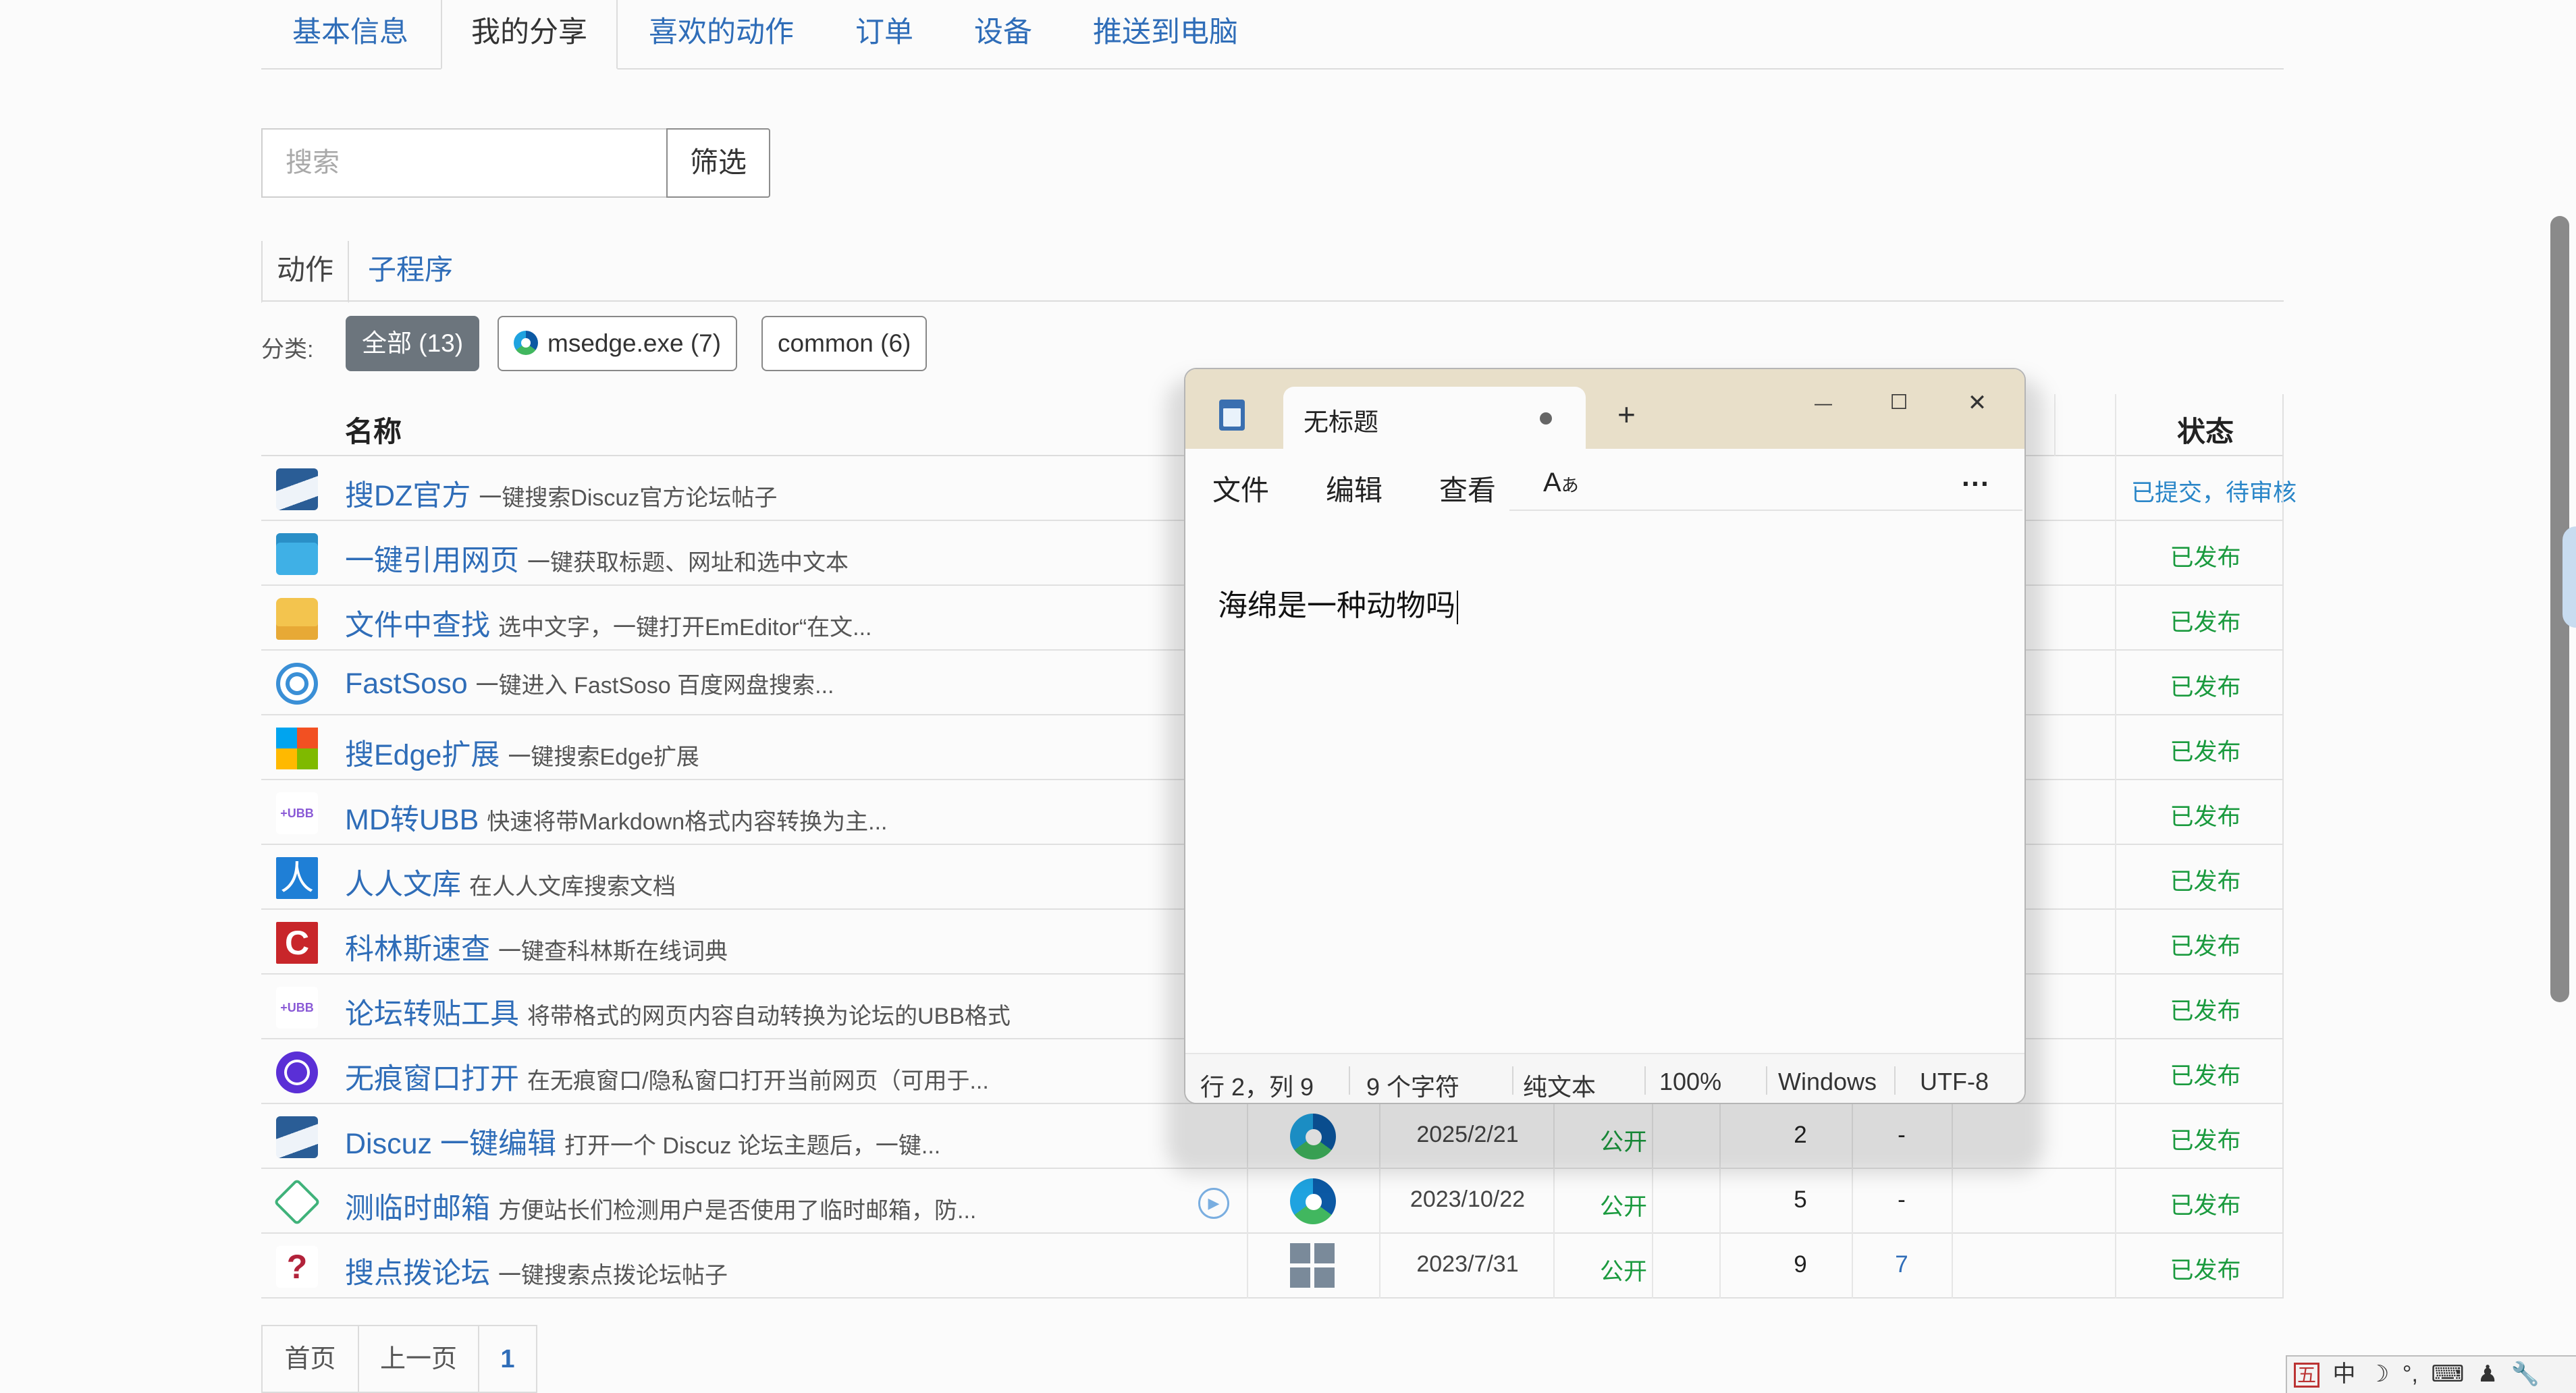  What do you see at coordinates (350, 35) in the screenshot?
I see `tab-basic-info: 基本信息` at bounding box center [350, 35].